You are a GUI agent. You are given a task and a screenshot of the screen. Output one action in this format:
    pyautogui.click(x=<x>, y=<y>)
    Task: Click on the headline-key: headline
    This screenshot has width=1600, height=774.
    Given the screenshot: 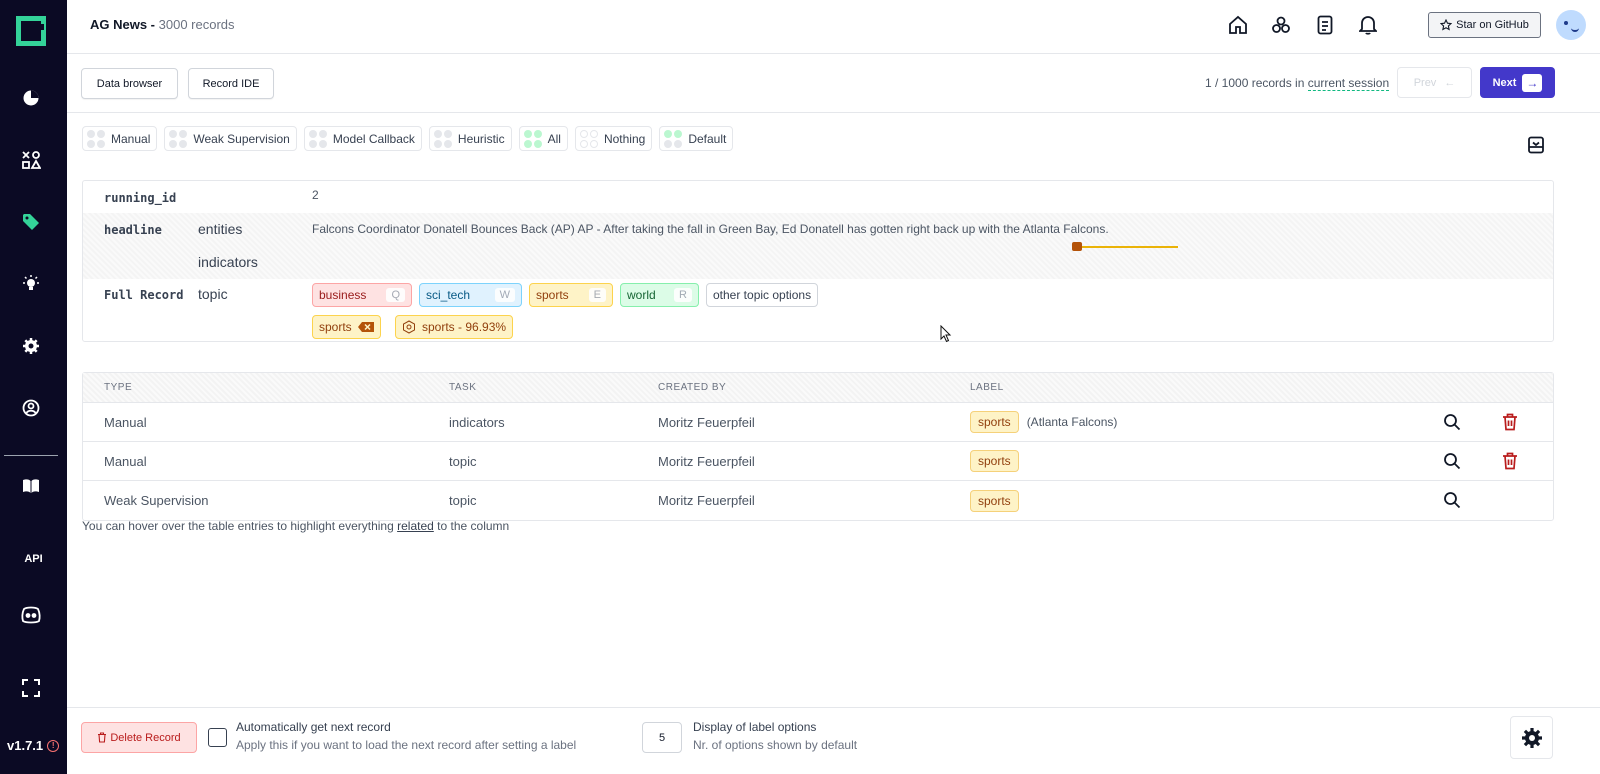 What is the action you would take?
    pyautogui.click(x=133, y=230)
    